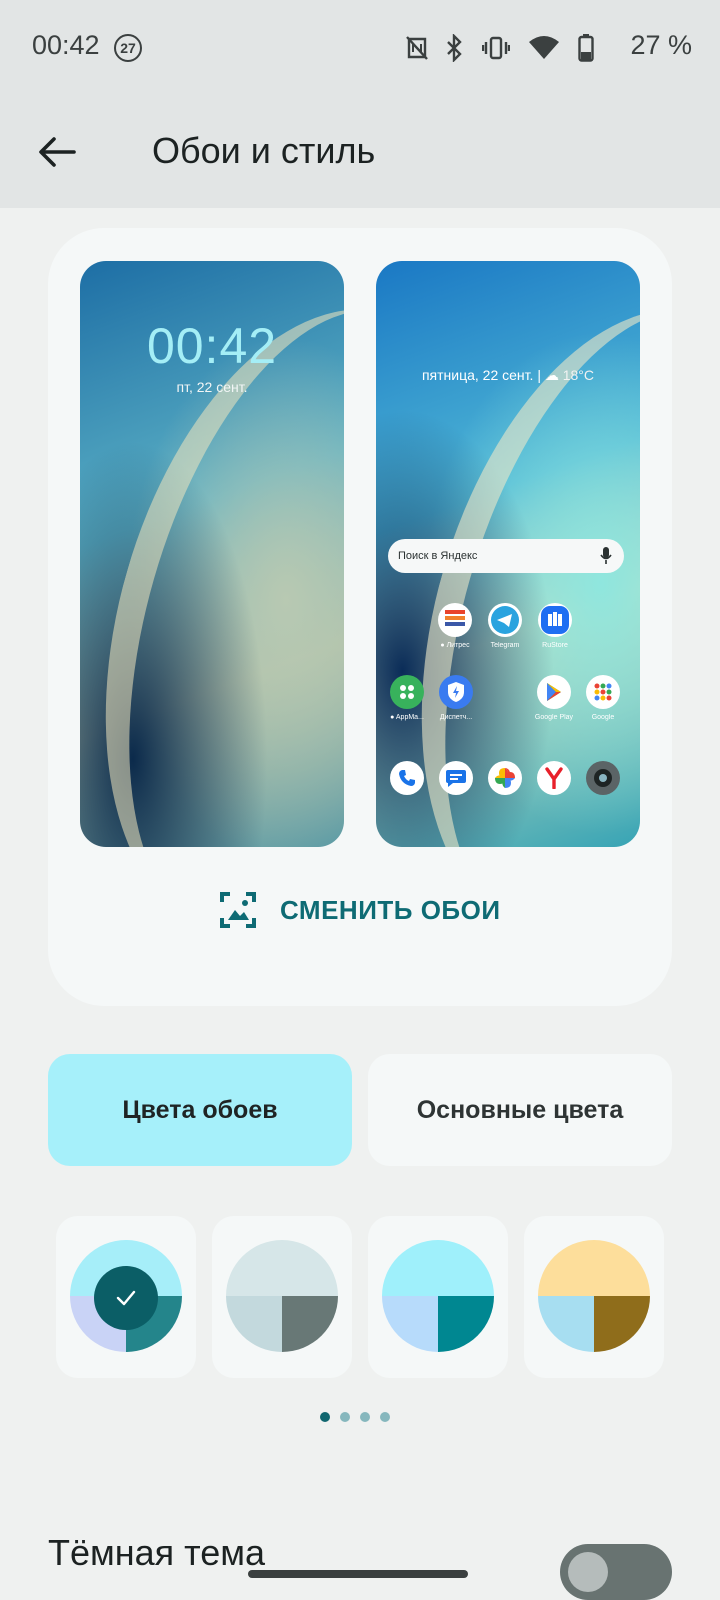 The height and width of the screenshot is (1600, 720). What do you see at coordinates (437, 556) in the screenshot?
I see `search-placeholder: Поиск в Яндекс` at bounding box center [437, 556].